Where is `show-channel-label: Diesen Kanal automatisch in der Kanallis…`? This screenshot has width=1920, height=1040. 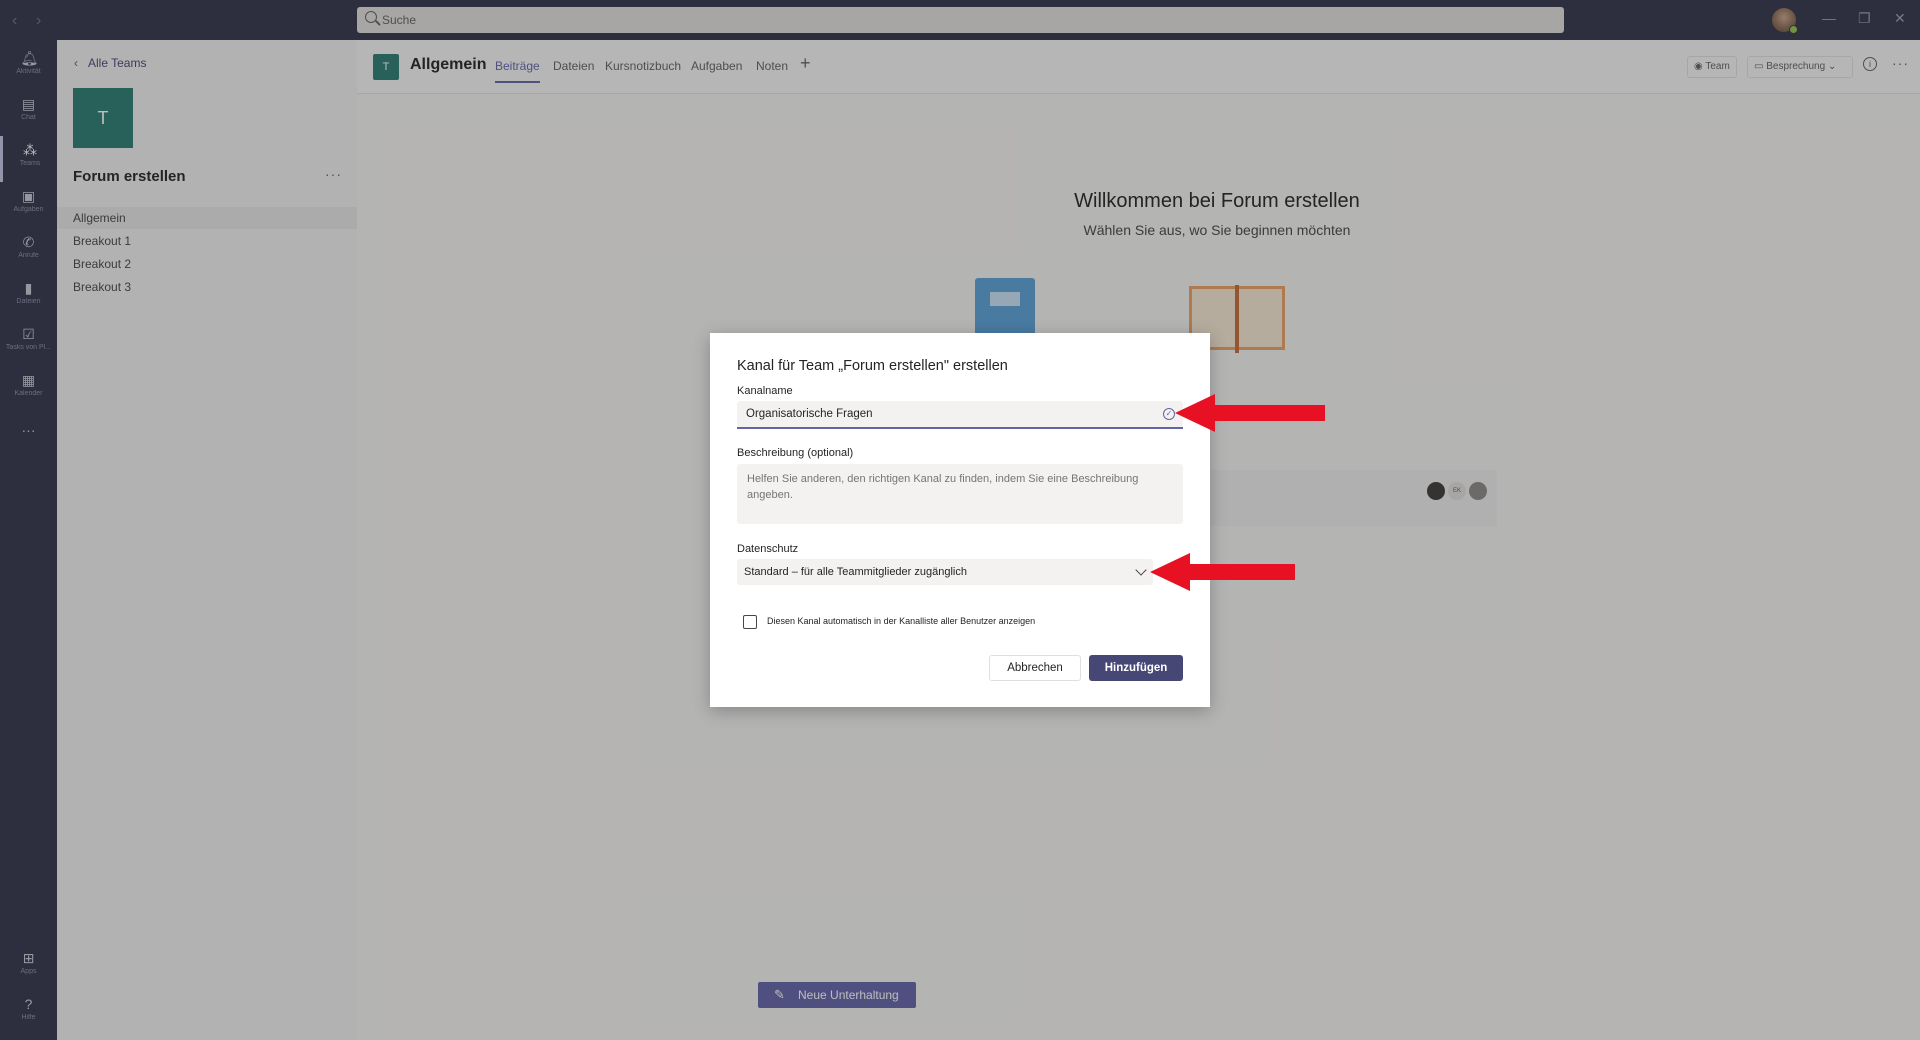 show-channel-label: Diesen Kanal automatisch in der Kanallis… is located at coordinates (901, 621).